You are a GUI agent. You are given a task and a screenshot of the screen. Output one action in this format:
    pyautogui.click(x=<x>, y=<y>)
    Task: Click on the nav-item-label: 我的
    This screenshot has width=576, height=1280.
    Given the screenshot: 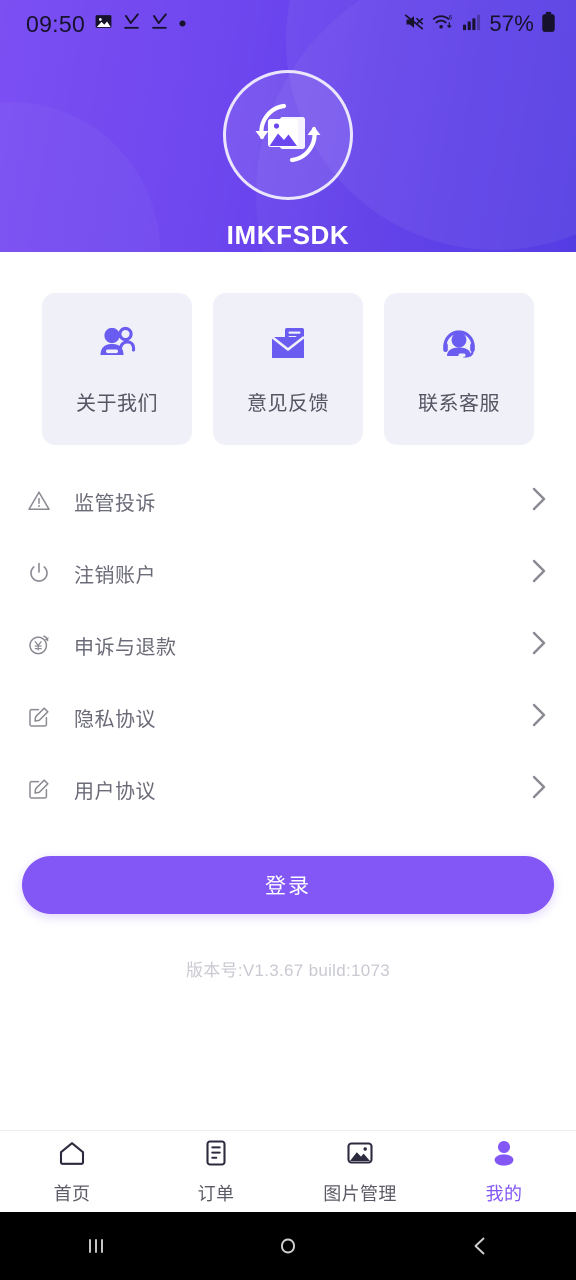 What is the action you would take?
    pyautogui.click(x=504, y=1193)
    